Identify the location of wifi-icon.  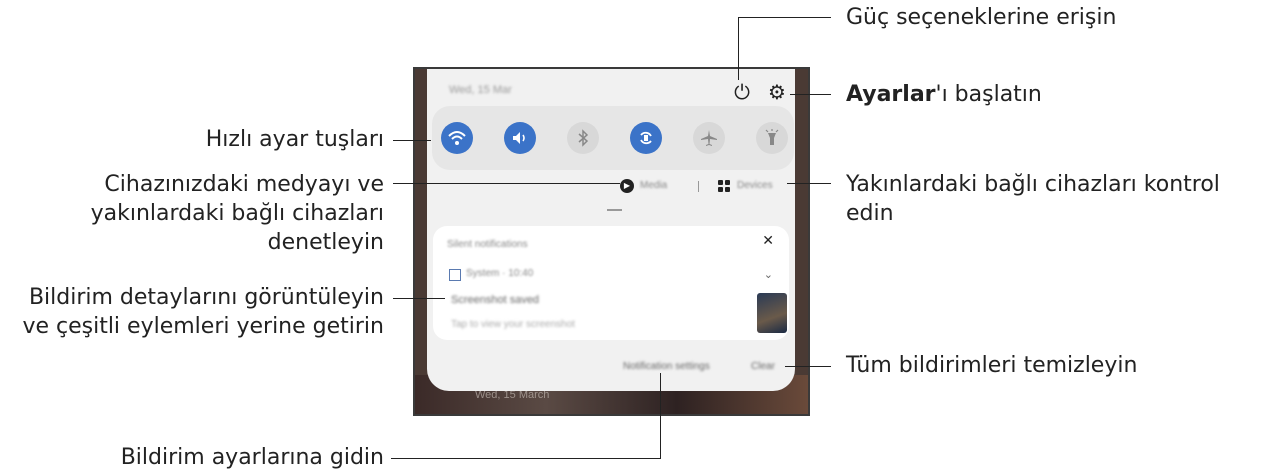
(457, 138).